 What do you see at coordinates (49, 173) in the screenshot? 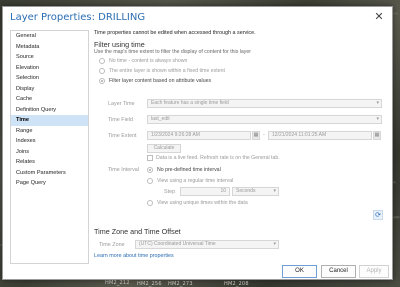
I see `nav-item-custom-parameters: Custom Parameters` at bounding box center [49, 173].